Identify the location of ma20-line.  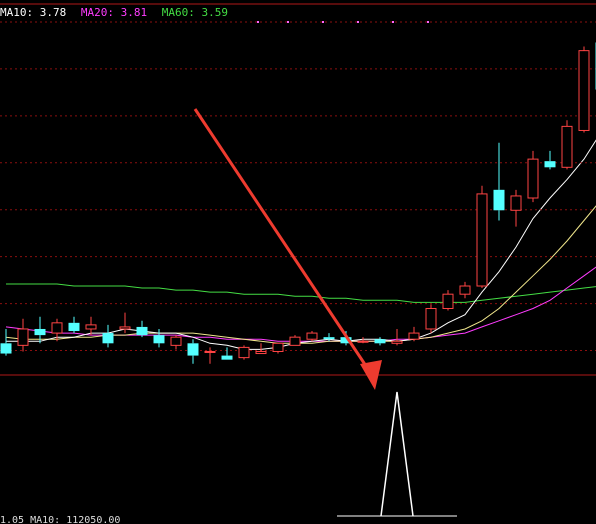
(300, 304).